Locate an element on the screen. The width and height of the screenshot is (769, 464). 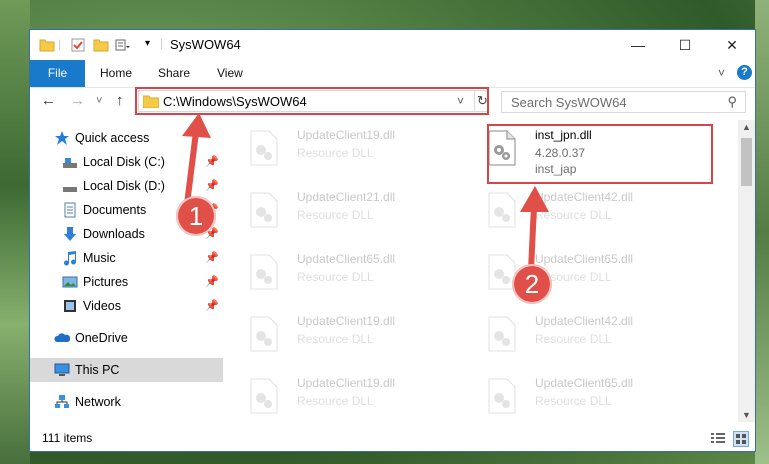
maximize-button: ☐ is located at coordinates (685, 45).